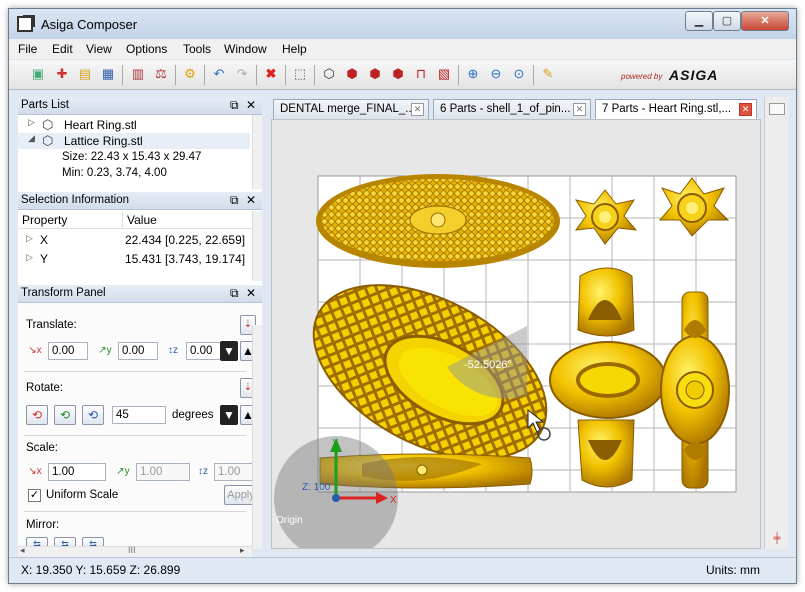 The height and width of the screenshot is (592, 805). I want to click on view-section-icon: ⊓, so click(421, 74).